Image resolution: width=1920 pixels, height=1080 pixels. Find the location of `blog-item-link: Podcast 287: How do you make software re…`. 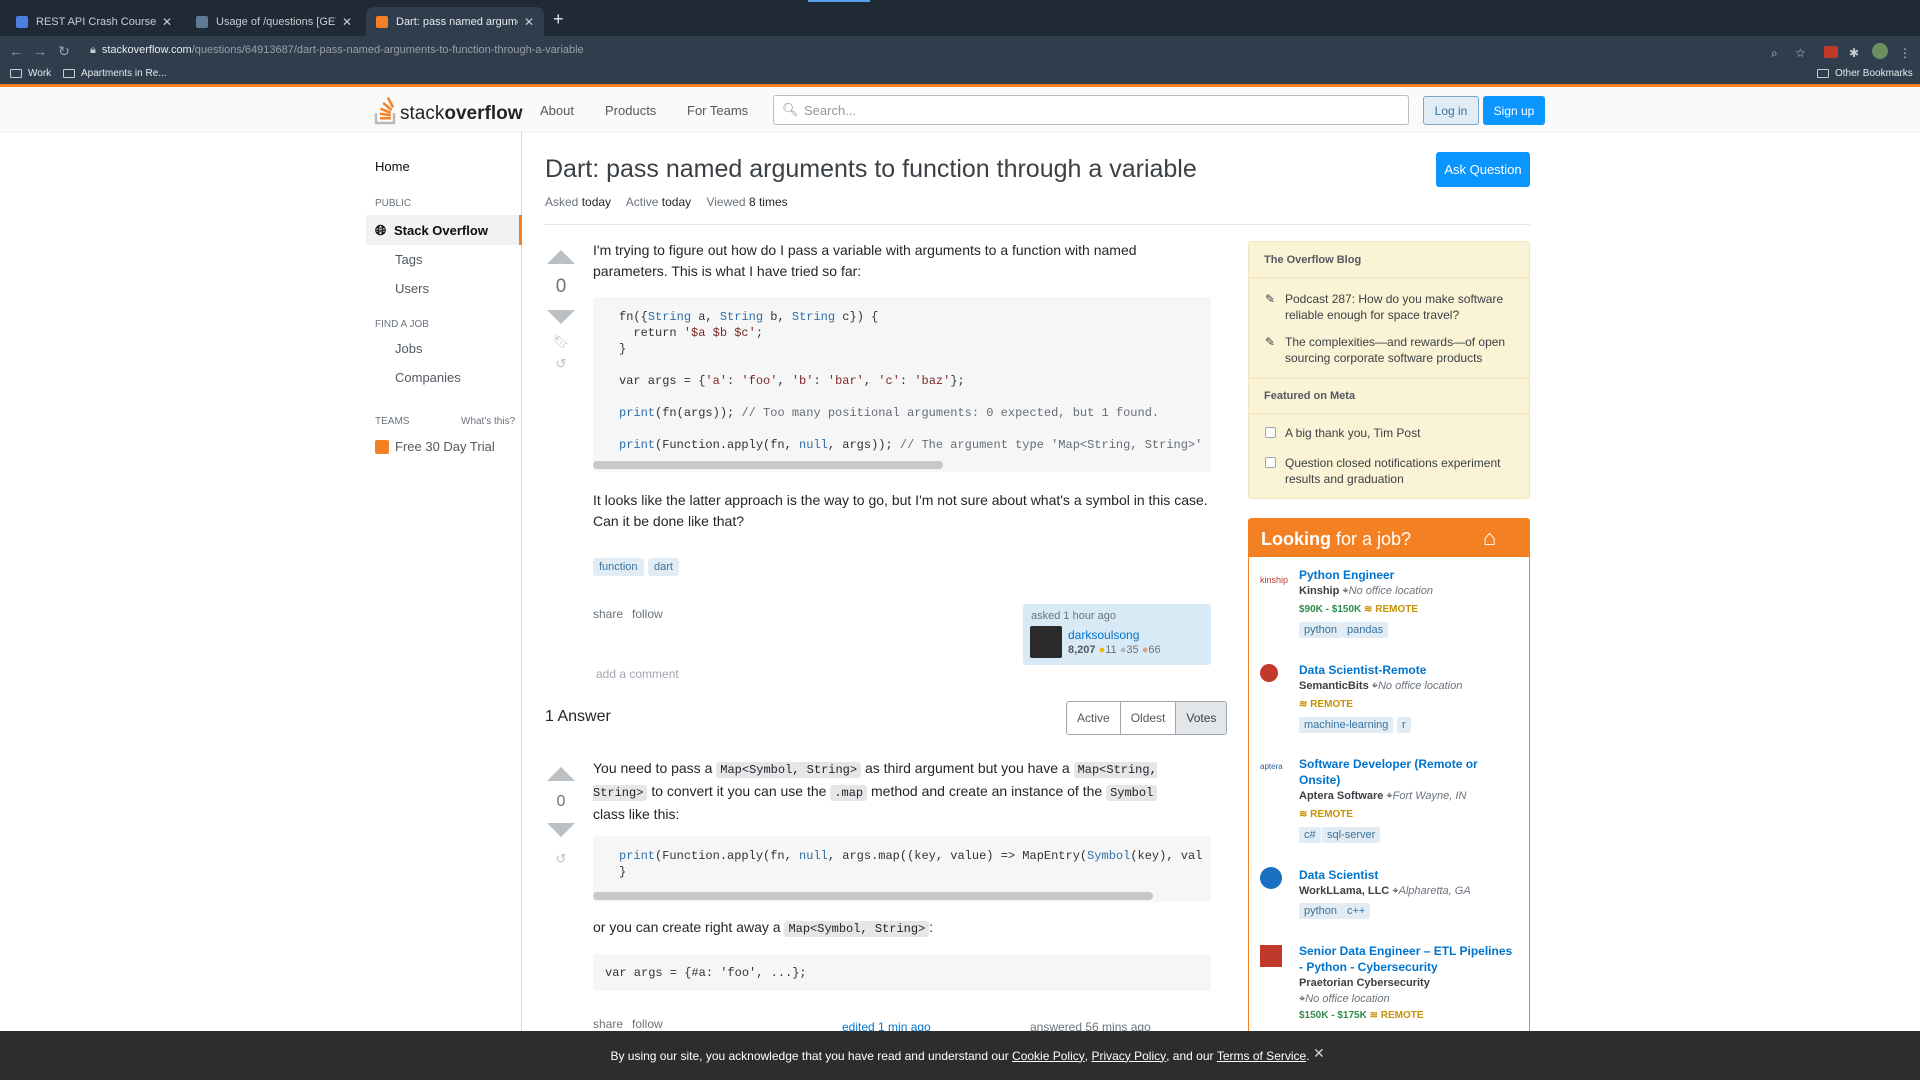

blog-item-link: Podcast 287: How do you make software re… is located at coordinates (1400, 307).